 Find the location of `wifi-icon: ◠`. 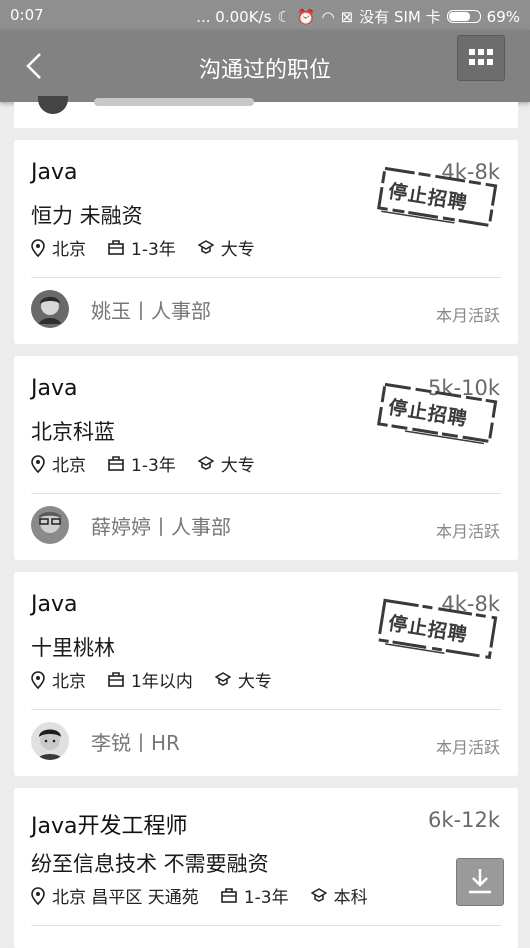

wifi-icon: ◠ is located at coordinates (328, 16).